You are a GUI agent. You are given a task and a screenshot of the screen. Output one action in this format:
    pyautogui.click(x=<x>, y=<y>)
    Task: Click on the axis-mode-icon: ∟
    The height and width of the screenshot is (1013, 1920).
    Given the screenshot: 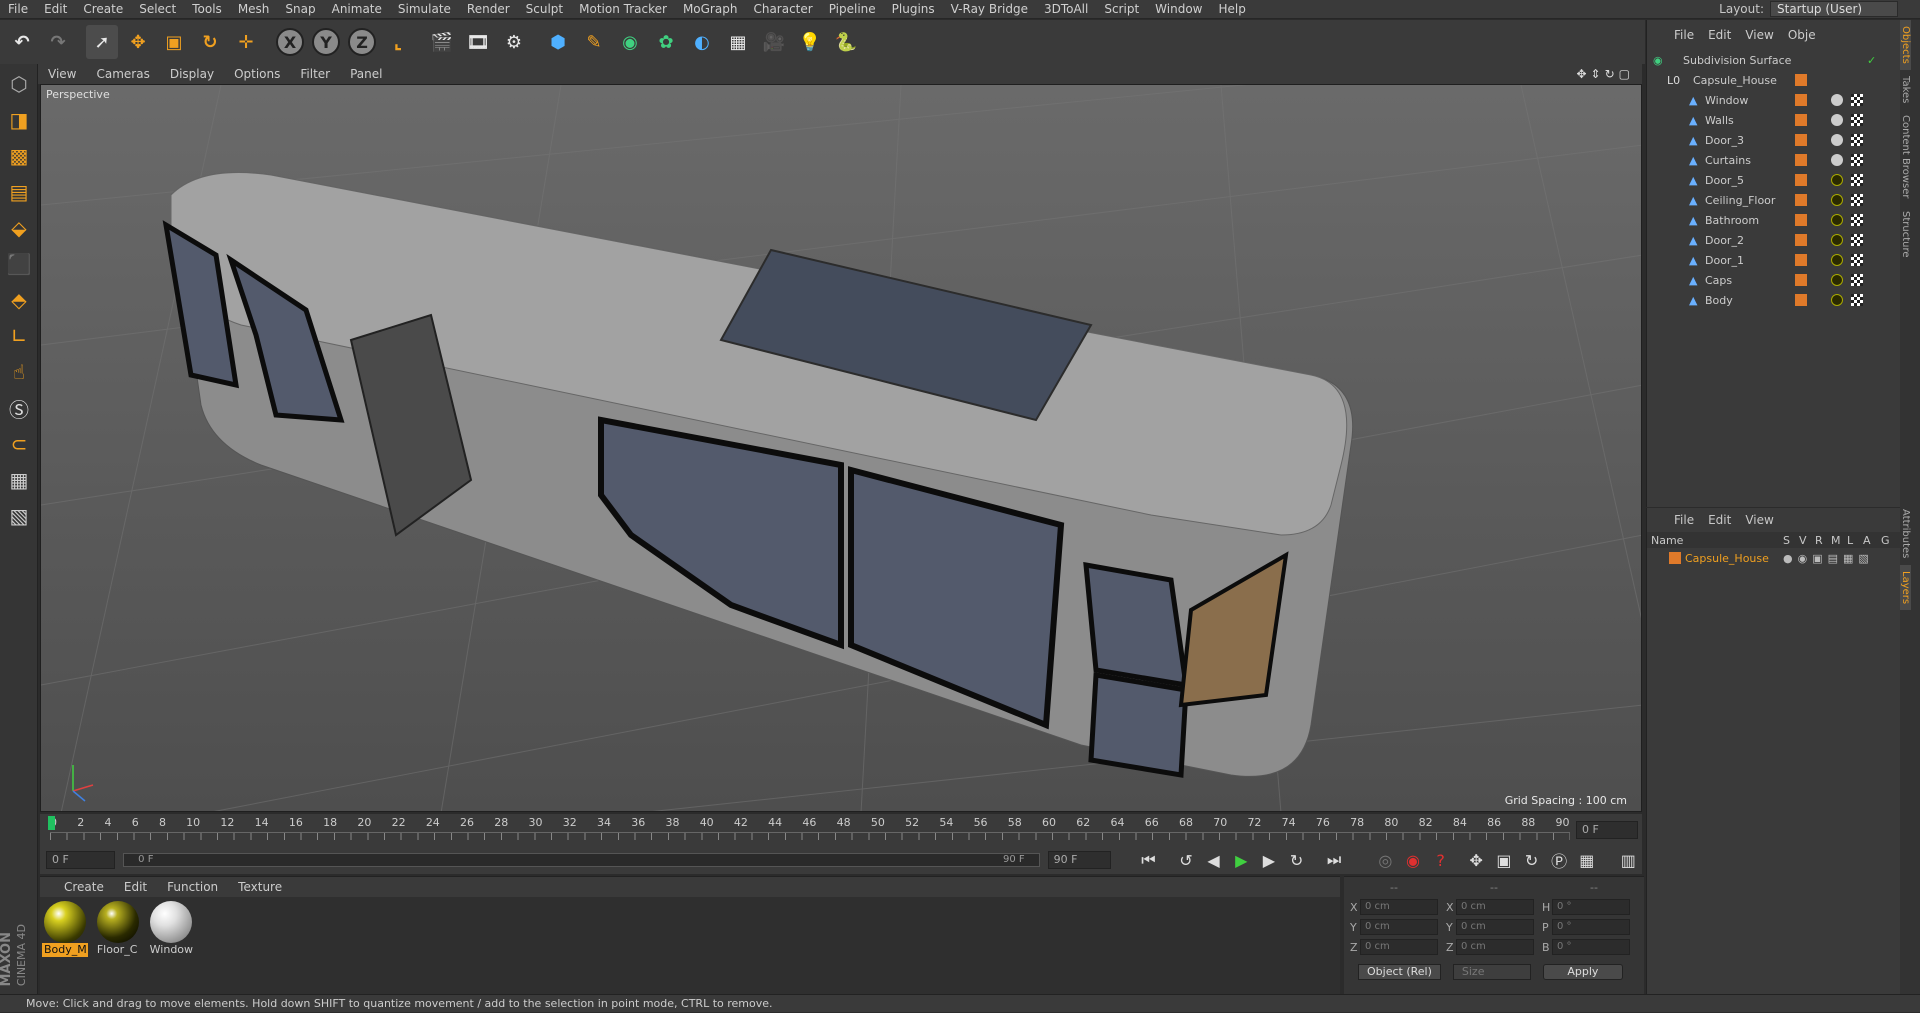 What is the action you would take?
    pyautogui.click(x=19, y=336)
    